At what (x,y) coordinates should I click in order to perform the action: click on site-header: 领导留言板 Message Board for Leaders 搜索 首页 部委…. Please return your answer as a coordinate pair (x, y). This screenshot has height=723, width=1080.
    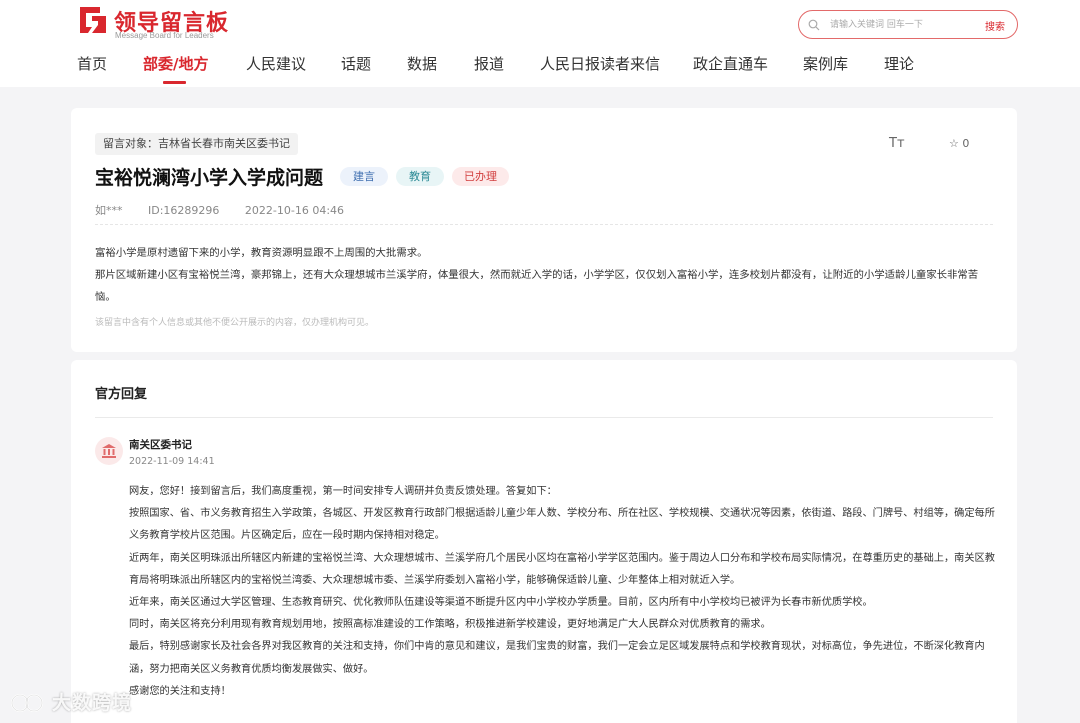
    Looking at the image, I should click on (540, 43).